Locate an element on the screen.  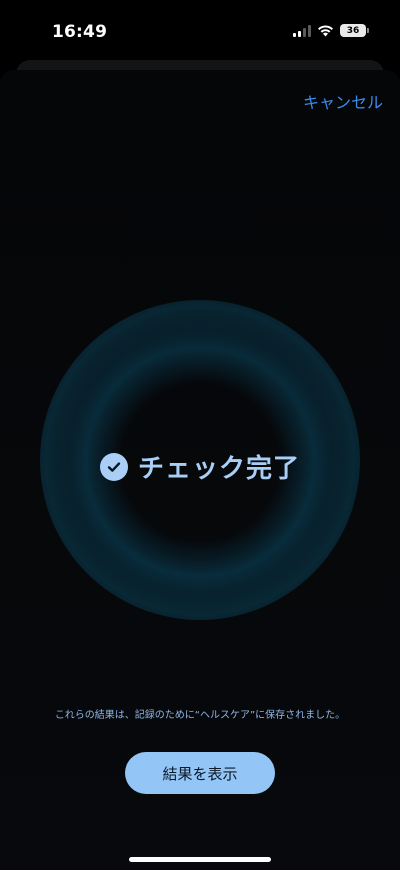
completion-label: チェック完了 is located at coordinates (218, 469).